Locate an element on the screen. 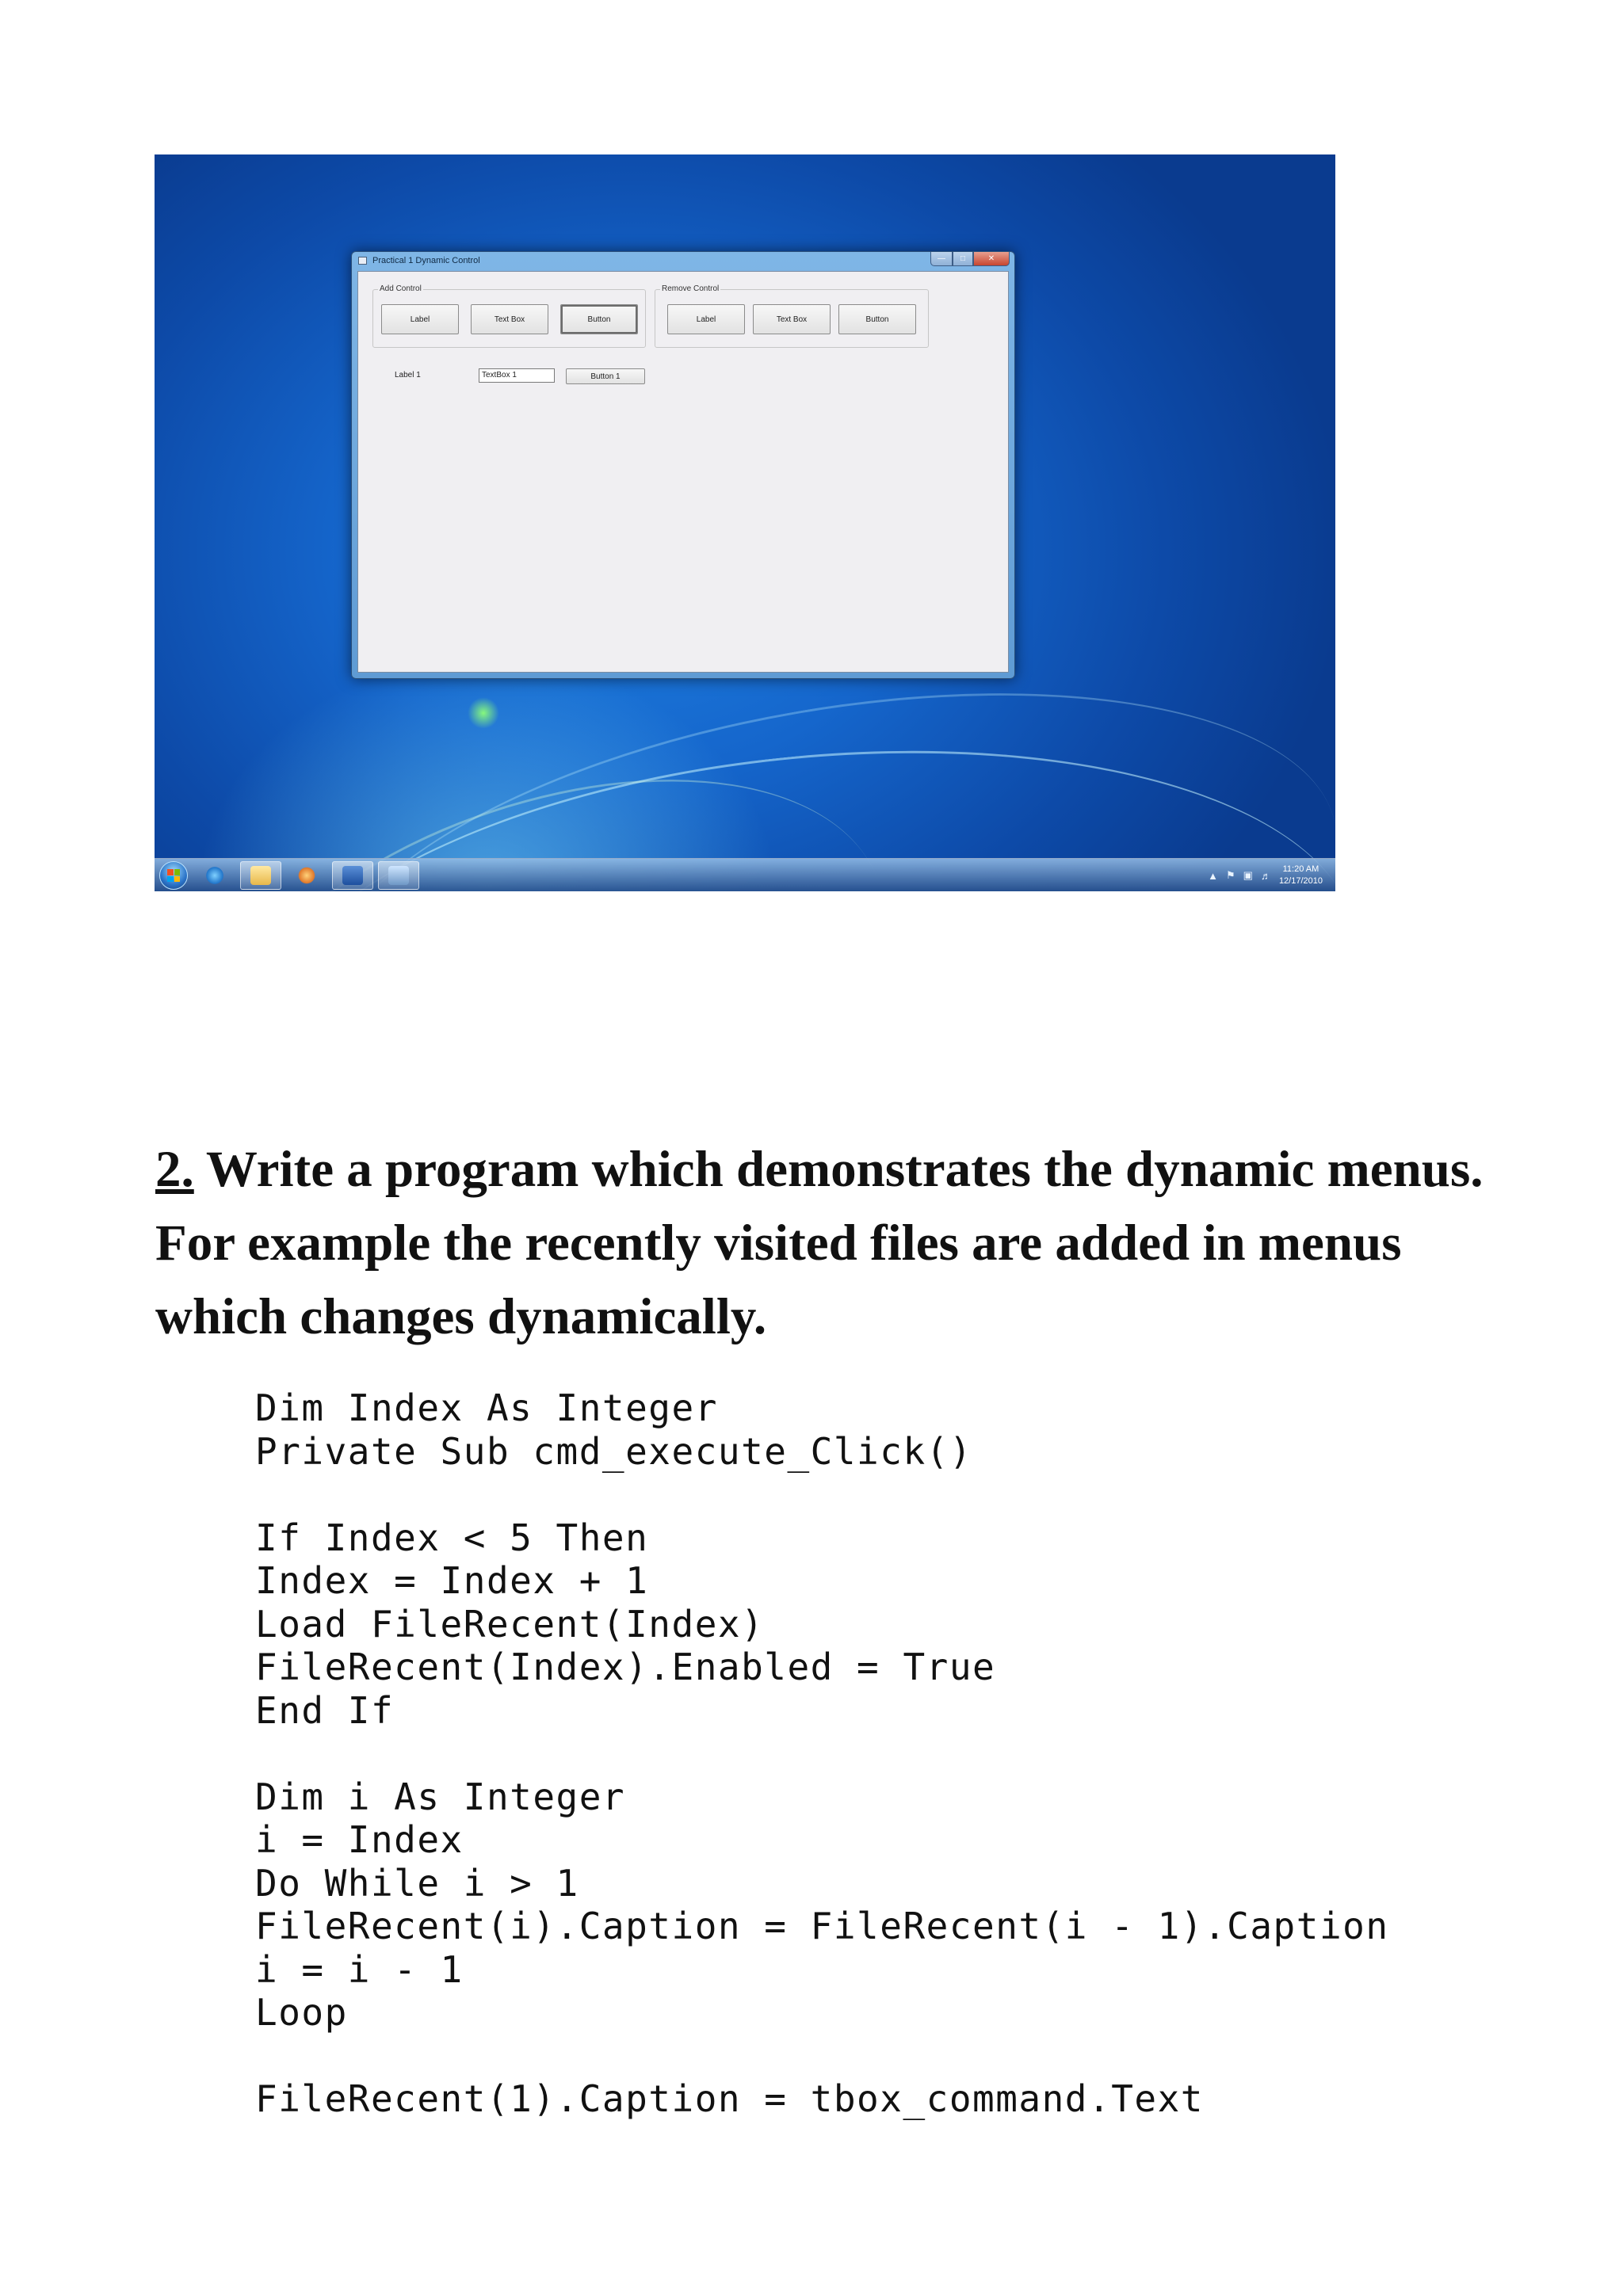 The width and height of the screenshot is (1623, 2296). add-control-group: Add Control Label Text Box Button is located at coordinates (509, 316).